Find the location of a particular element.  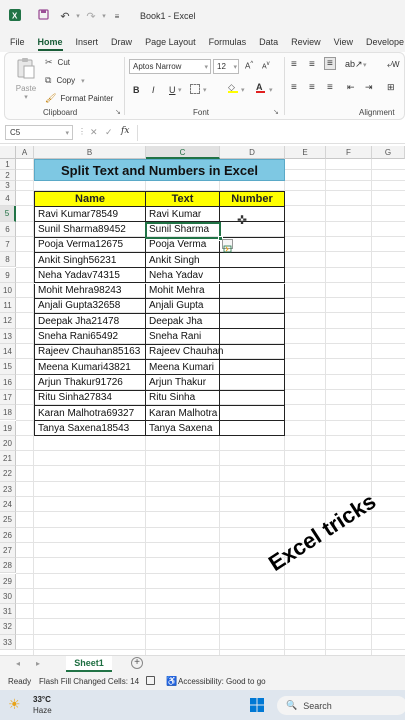

taskbar-search-box: 🔍 Search is located at coordinates (341, 705).